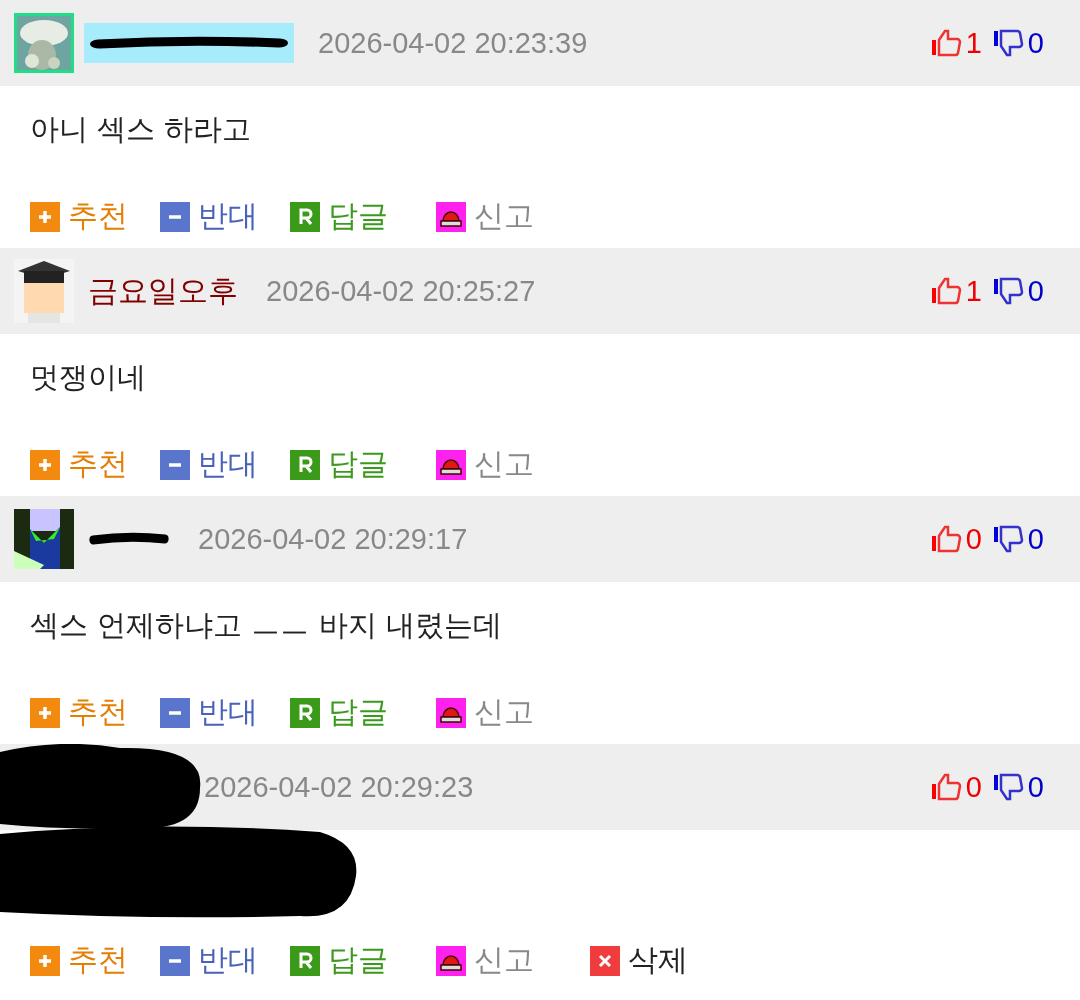 Image resolution: width=1080 pixels, height=1000 pixels. I want to click on delete-button: 삭제, so click(639, 960).